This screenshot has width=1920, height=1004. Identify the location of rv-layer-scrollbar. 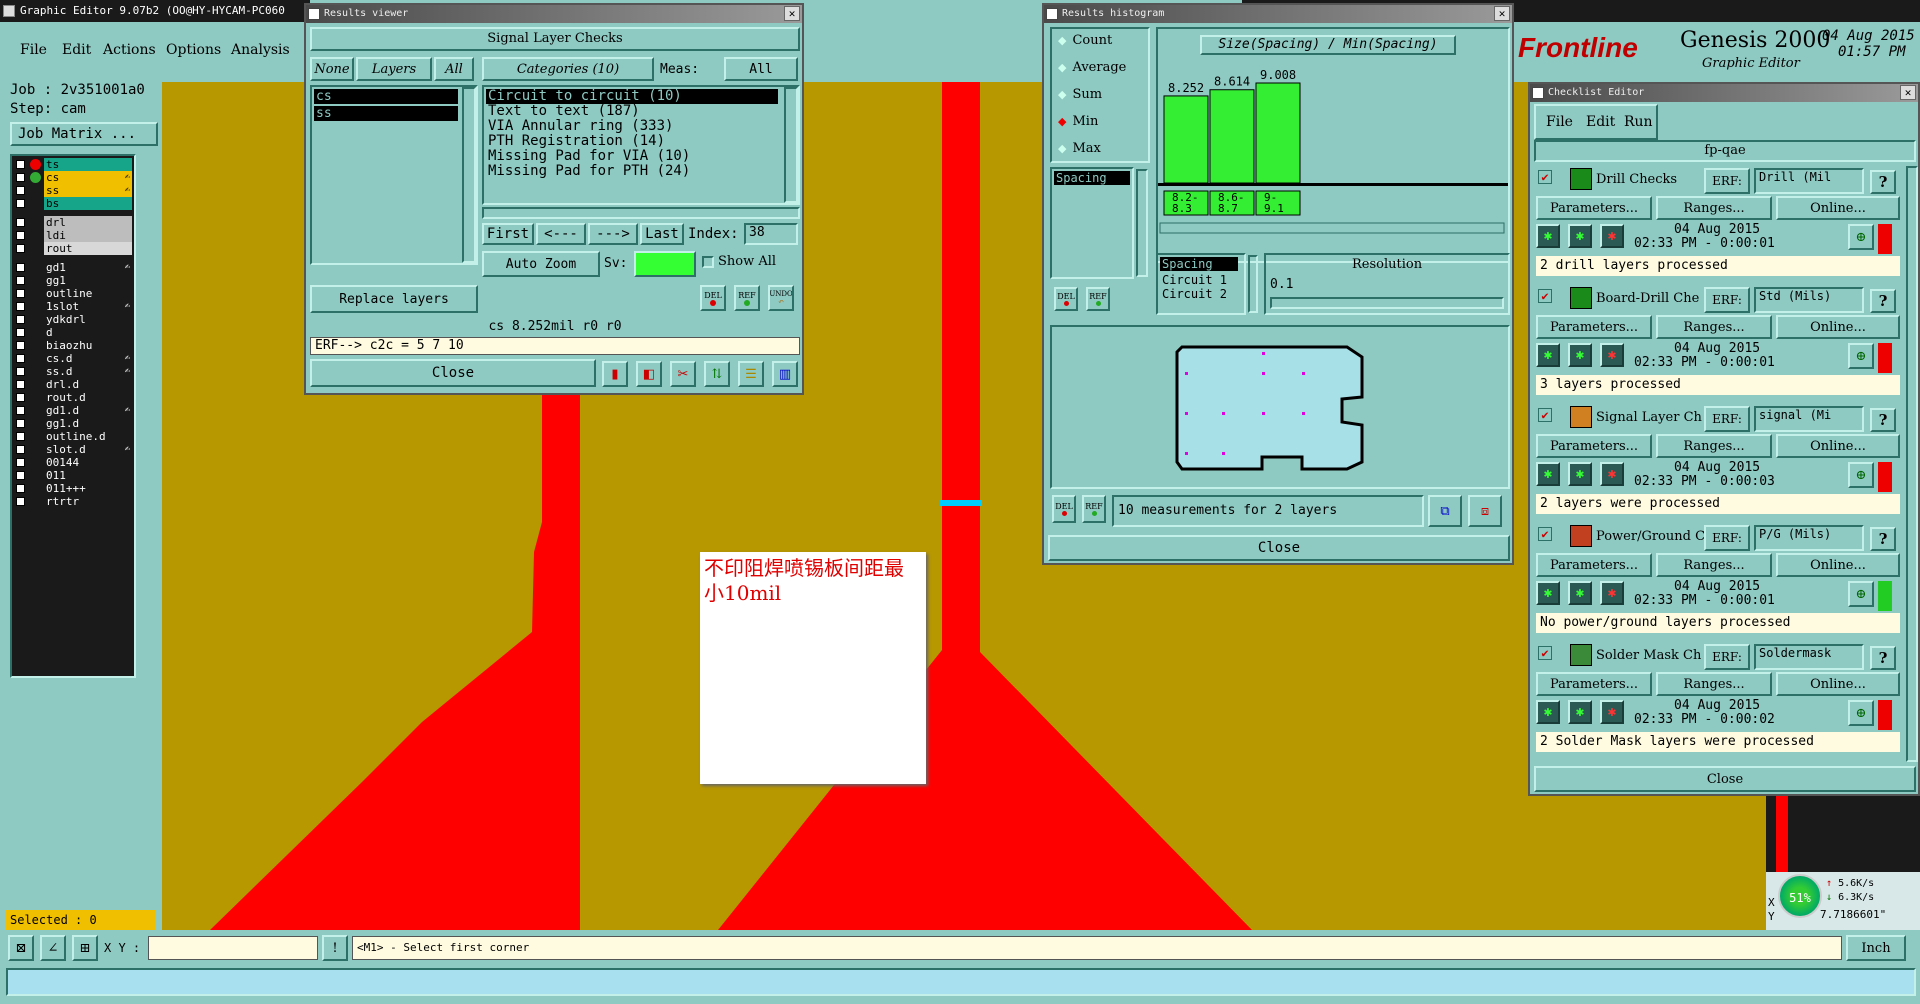
(469, 175).